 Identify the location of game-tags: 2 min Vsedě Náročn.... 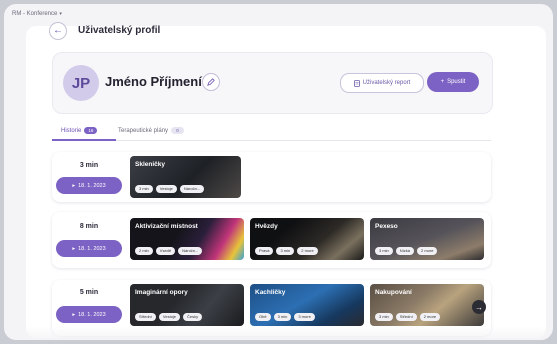
(169, 251).